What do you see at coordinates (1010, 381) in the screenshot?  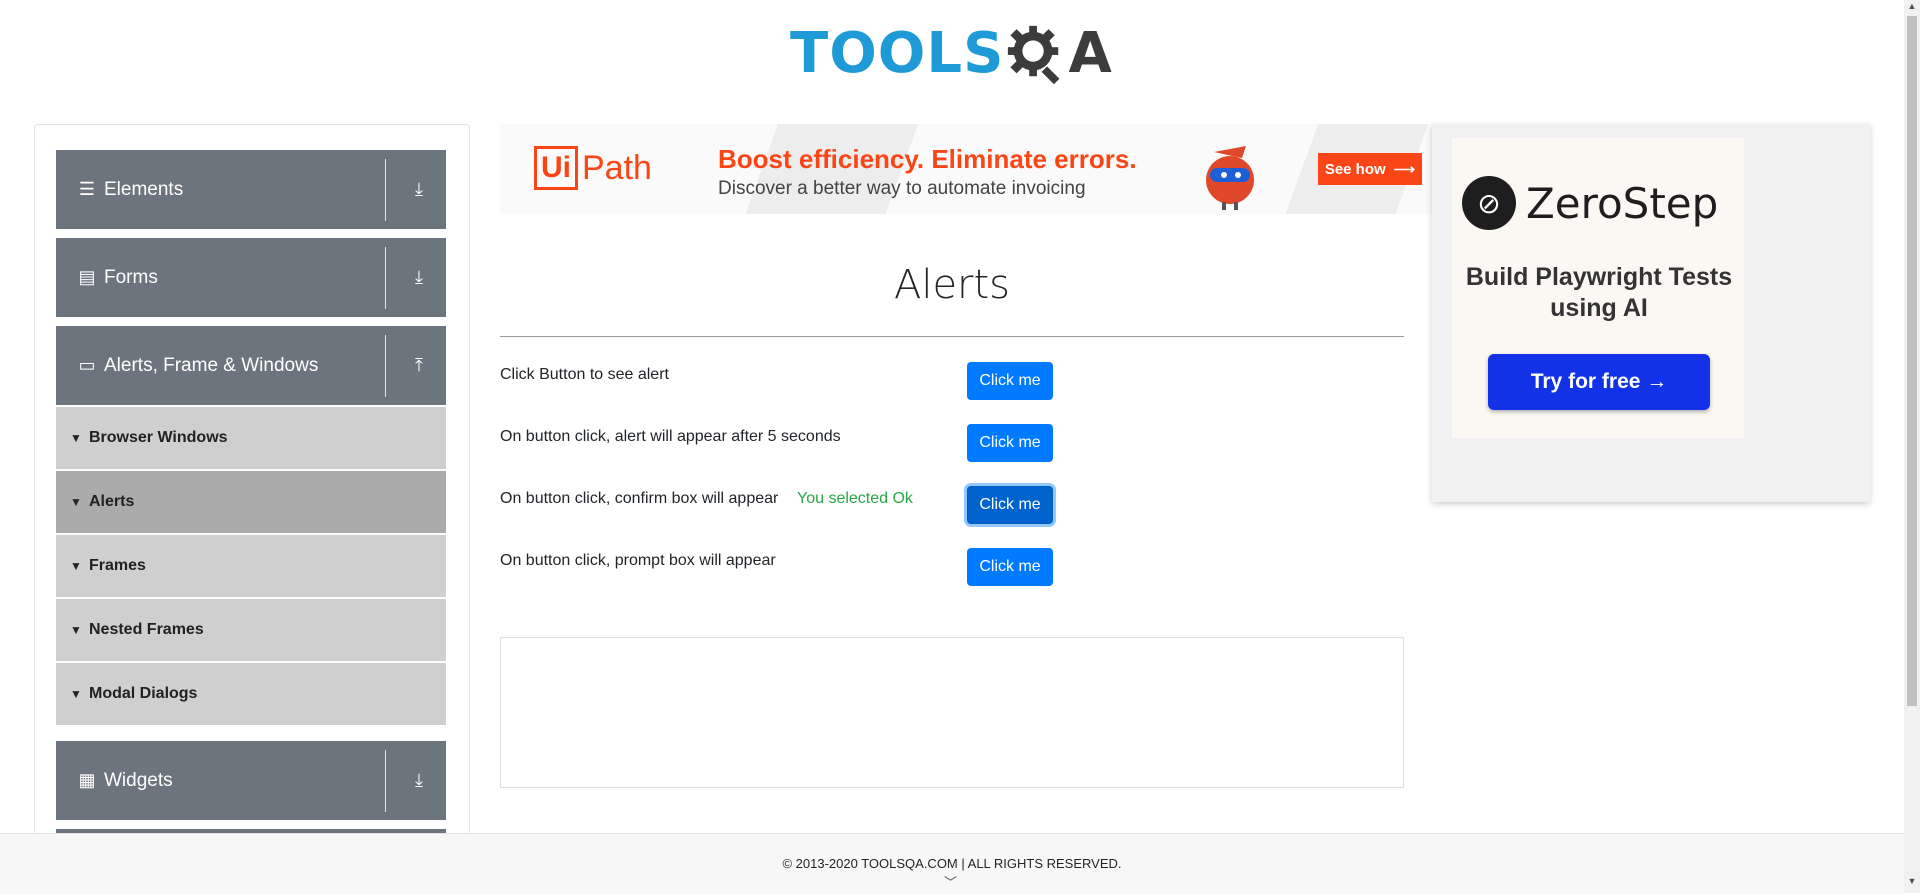 I see `alert-button: Click me` at bounding box center [1010, 381].